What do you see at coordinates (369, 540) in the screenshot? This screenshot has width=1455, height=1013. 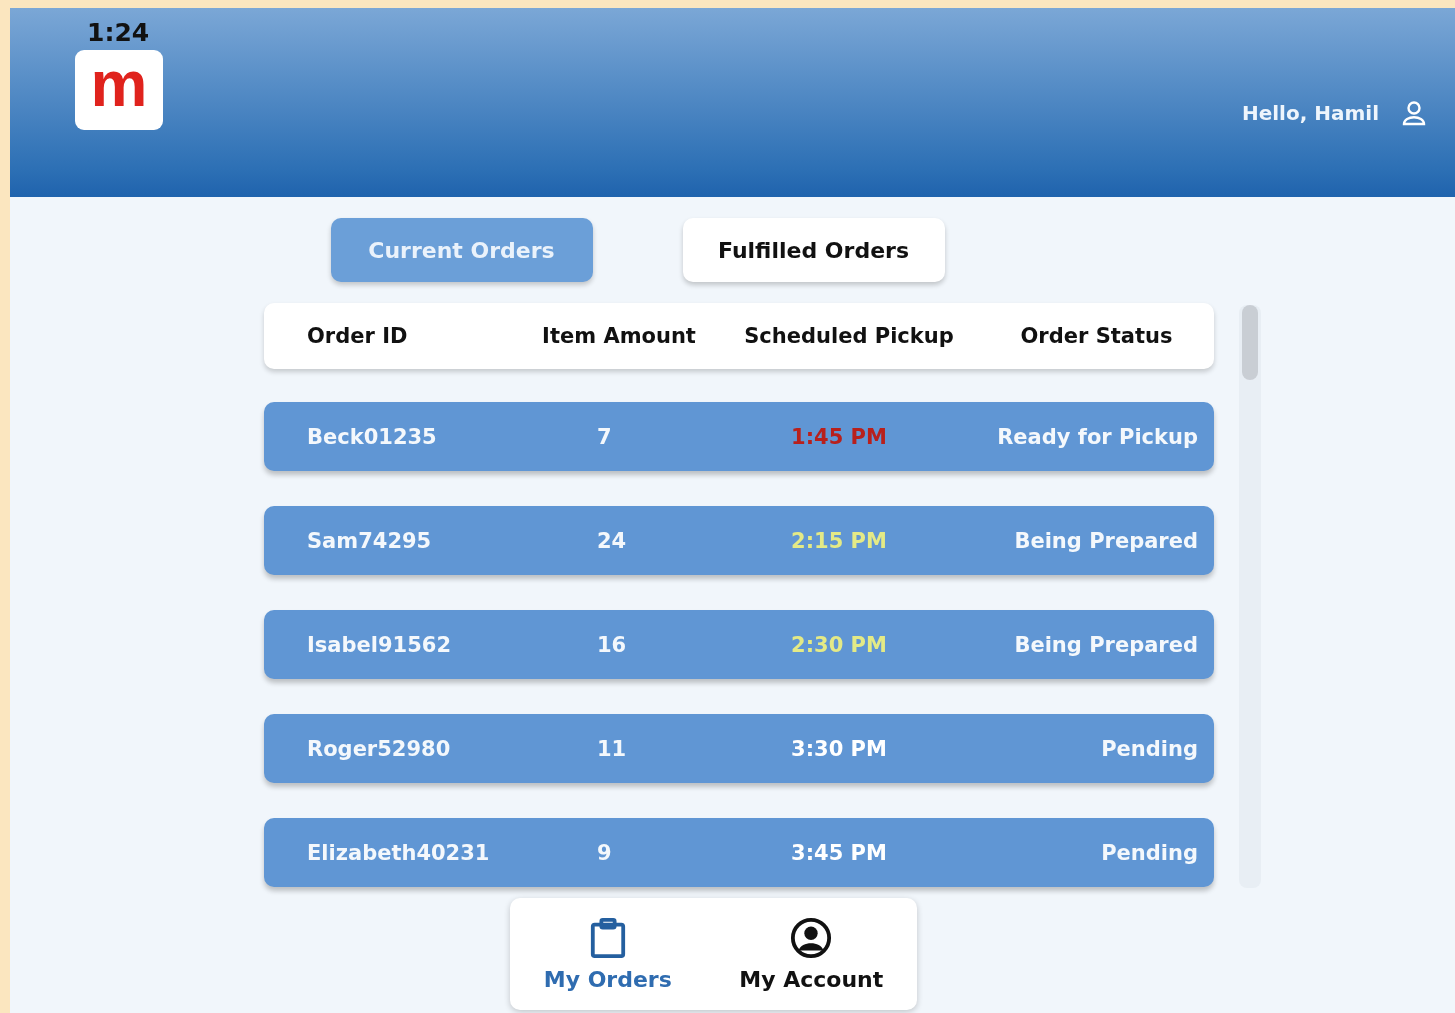 I see `table-cell-text: Sam74295` at bounding box center [369, 540].